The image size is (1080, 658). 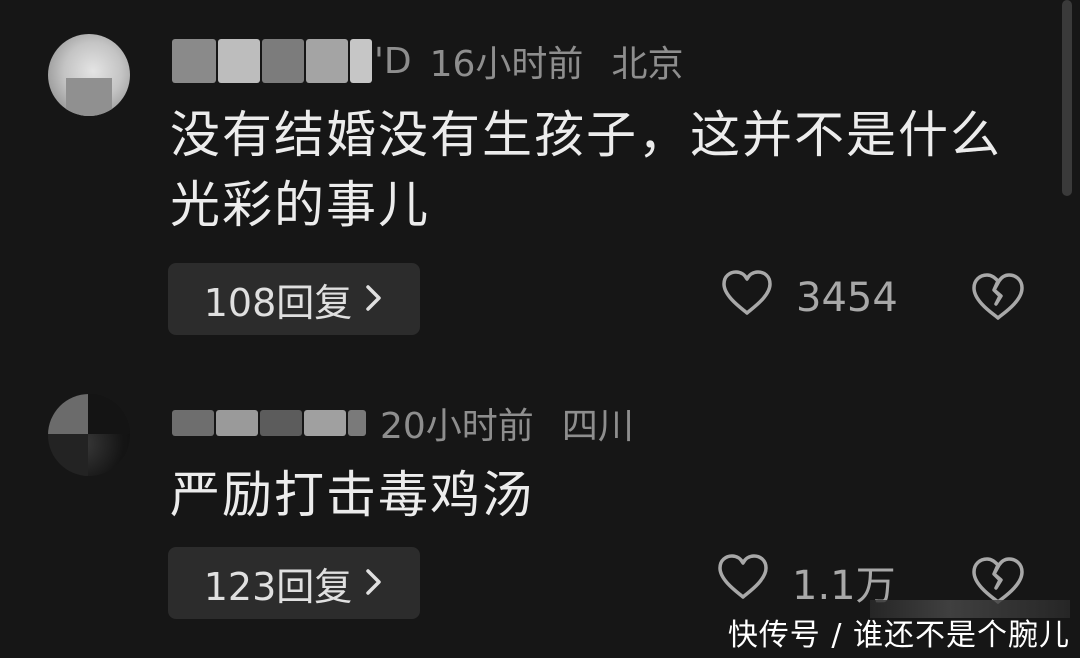 I want to click on like-count: 3454, so click(x=847, y=298).